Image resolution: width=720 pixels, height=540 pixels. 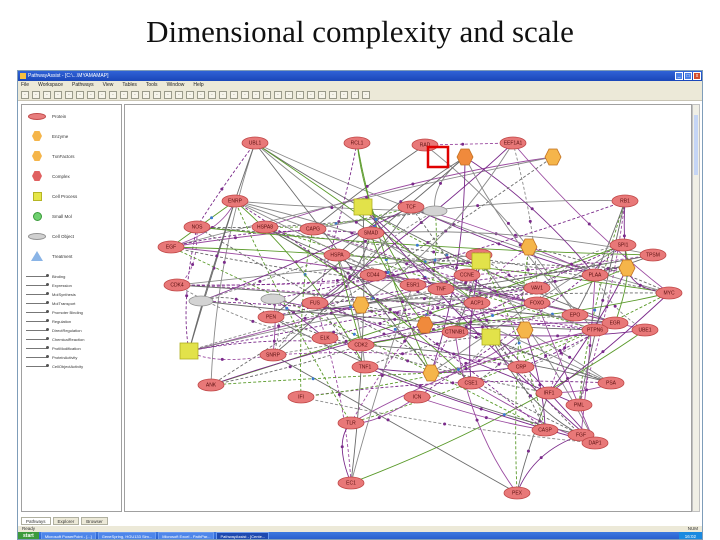 I want to click on options-icon: ·, so click(x=355, y=94).